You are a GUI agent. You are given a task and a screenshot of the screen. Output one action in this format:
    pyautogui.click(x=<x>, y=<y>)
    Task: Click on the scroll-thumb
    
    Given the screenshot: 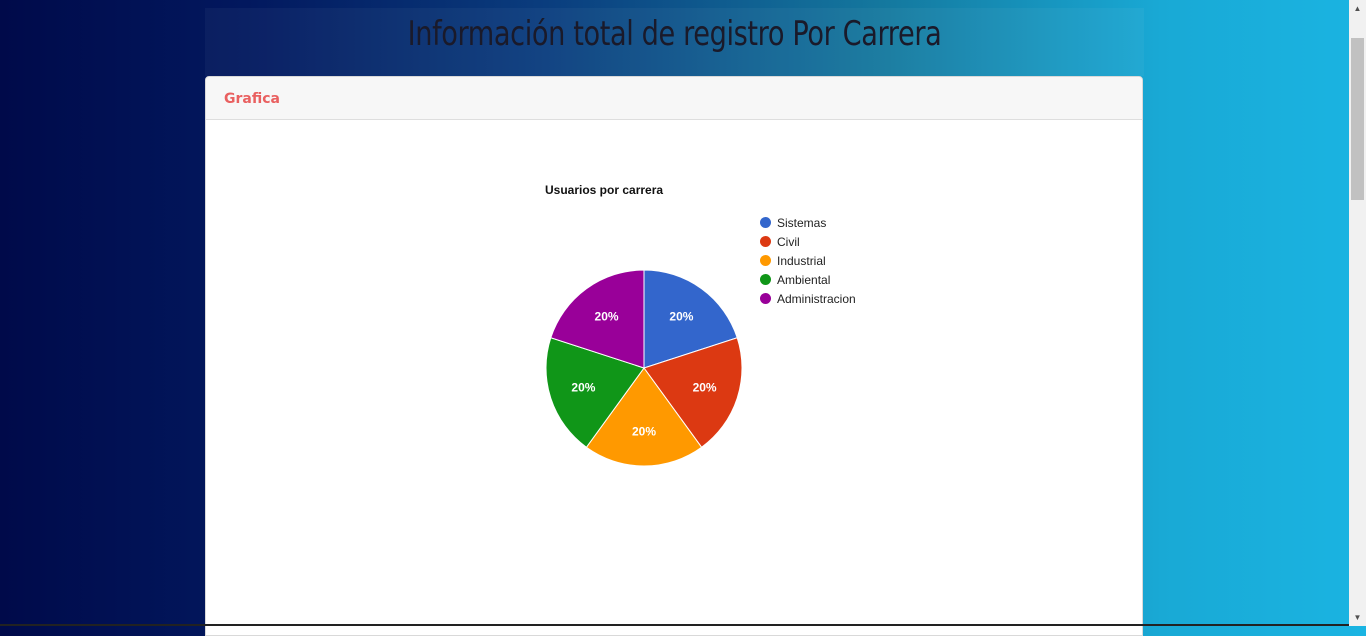 What is the action you would take?
    pyautogui.click(x=1357, y=119)
    